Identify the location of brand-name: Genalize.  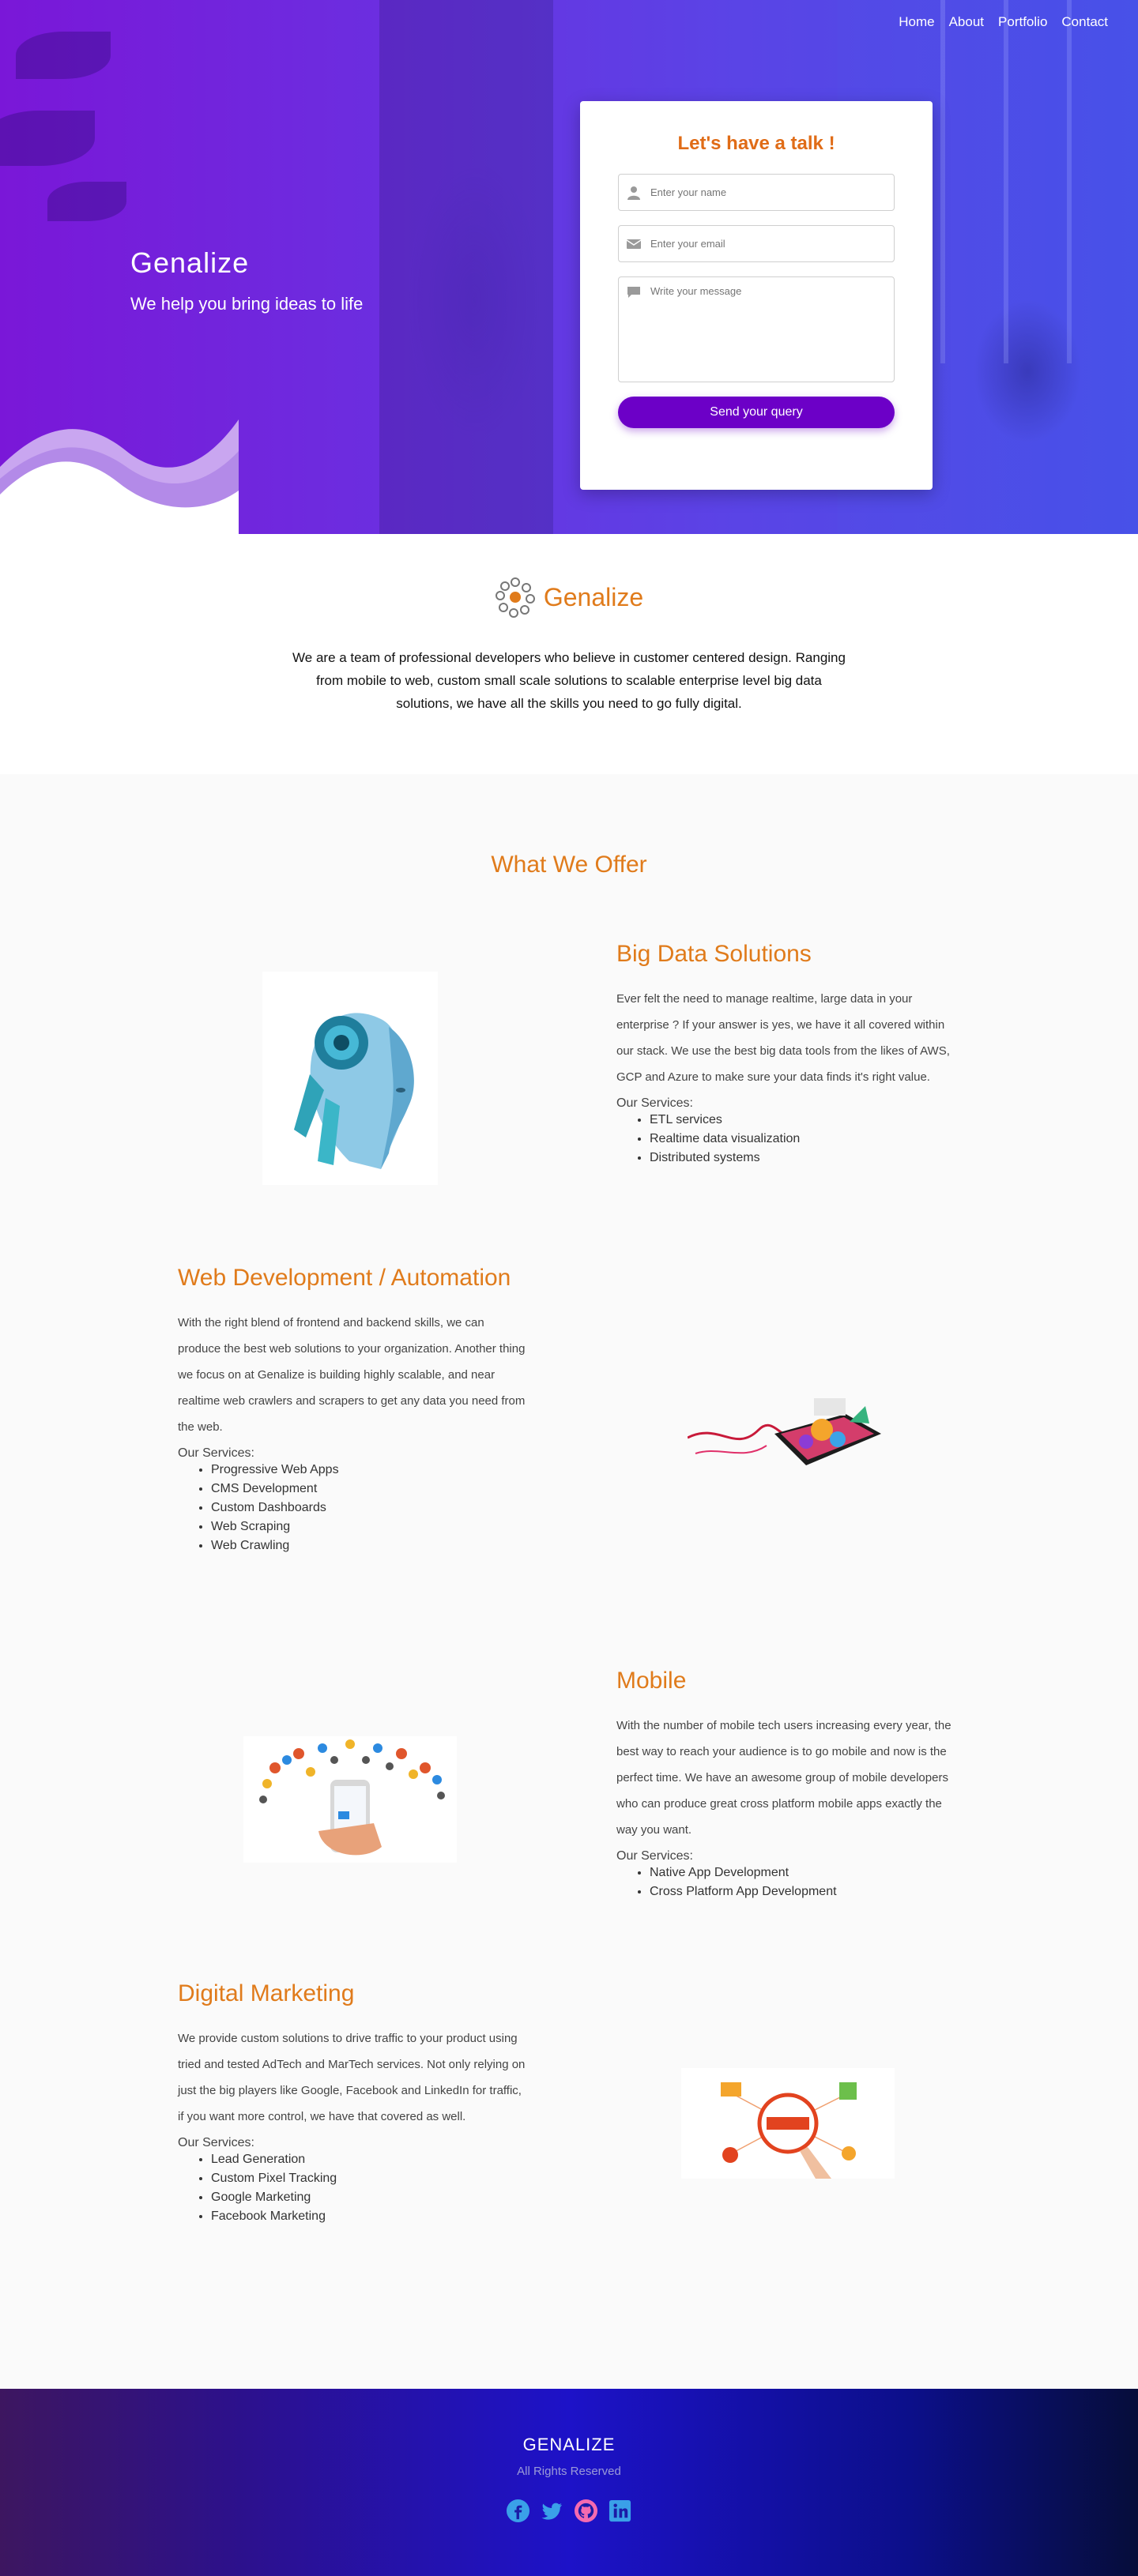
(593, 596).